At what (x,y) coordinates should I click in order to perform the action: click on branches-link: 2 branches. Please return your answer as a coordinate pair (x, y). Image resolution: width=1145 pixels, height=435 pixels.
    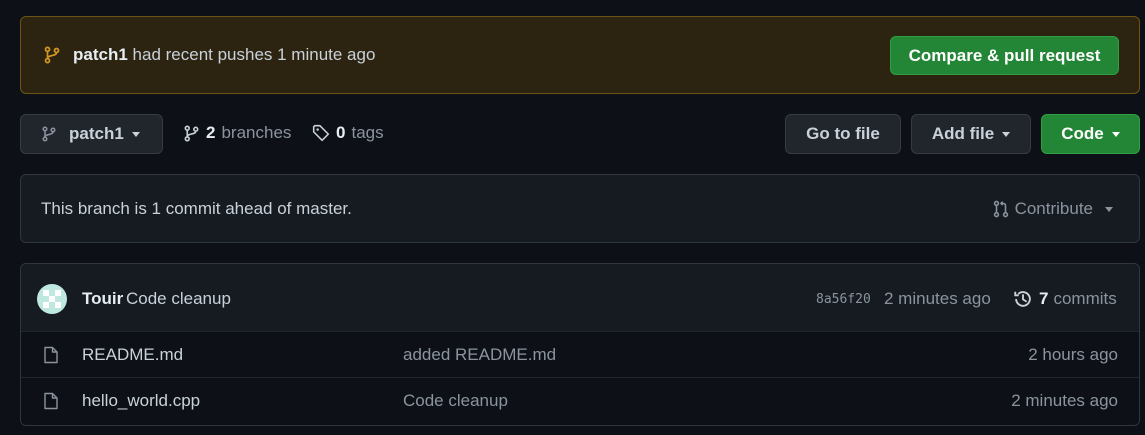
    Looking at the image, I should click on (237, 133).